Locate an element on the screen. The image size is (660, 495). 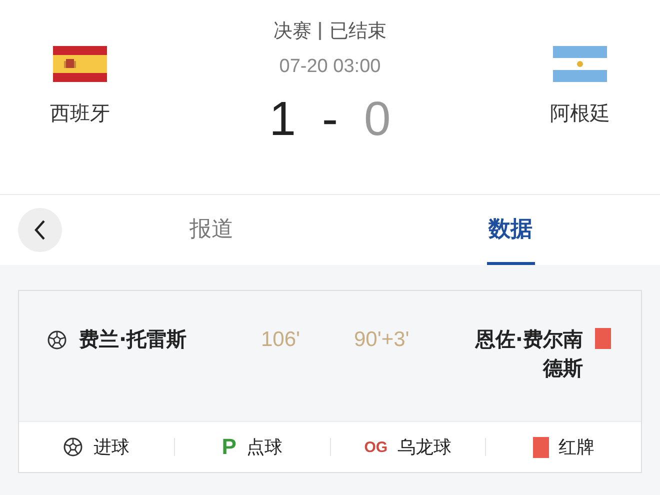
tab: 数据 is located at coordinates (510, 230).